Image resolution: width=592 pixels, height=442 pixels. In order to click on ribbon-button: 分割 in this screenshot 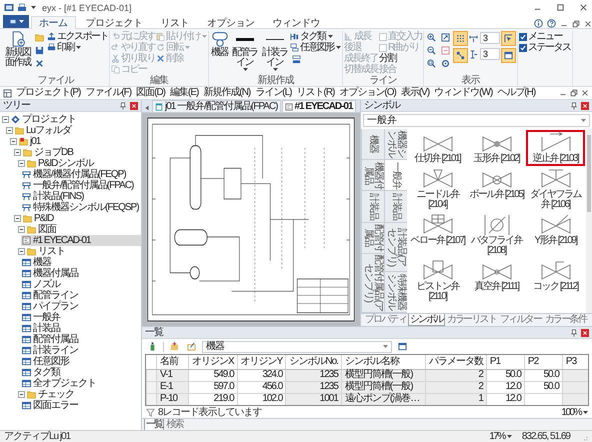, I will do `click(387, 58)`.